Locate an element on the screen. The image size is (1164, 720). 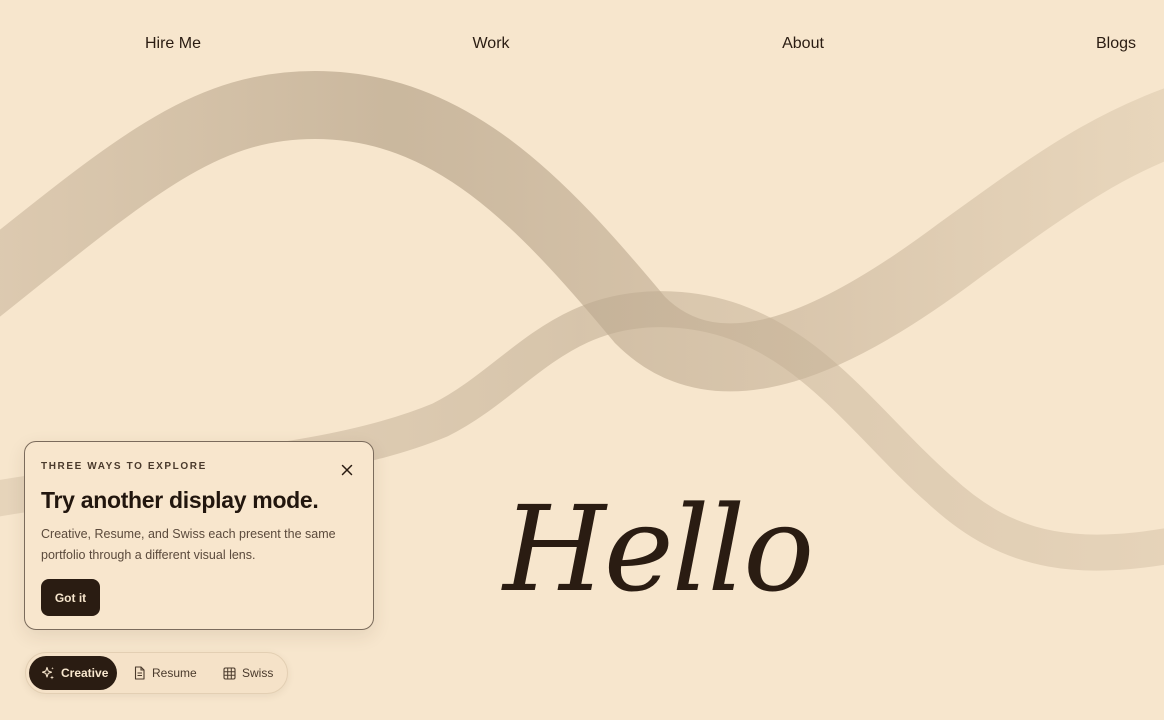
mode-label: Creative is located at coordinates (85, 673).